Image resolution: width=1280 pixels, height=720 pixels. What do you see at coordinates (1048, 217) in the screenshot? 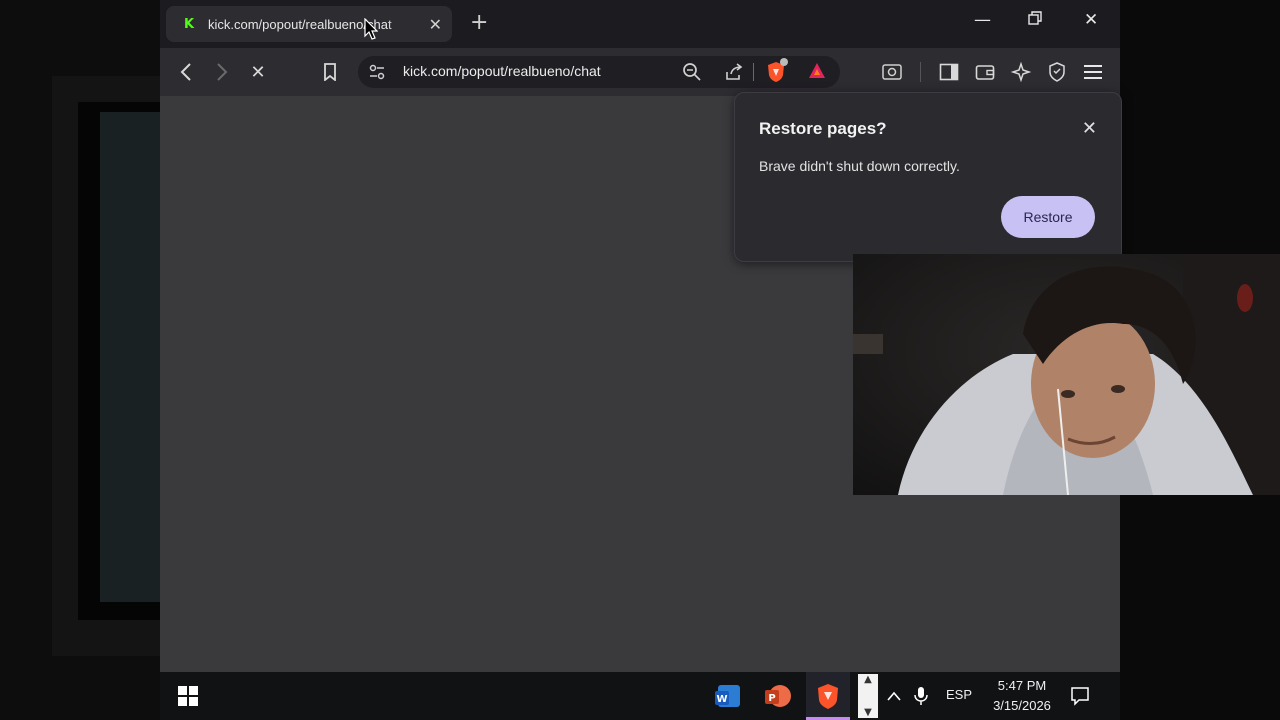
I see `restore-button: Restore` at bounding box center [1048, 217].